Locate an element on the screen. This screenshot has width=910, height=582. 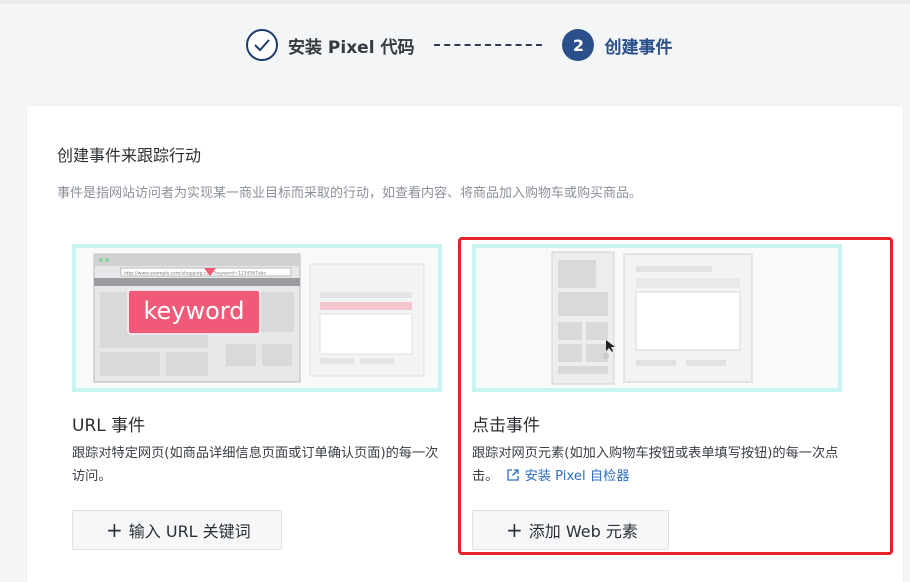
add-web-element-button-label: 添加 Web 元素 is located at coordinates (583, 531).